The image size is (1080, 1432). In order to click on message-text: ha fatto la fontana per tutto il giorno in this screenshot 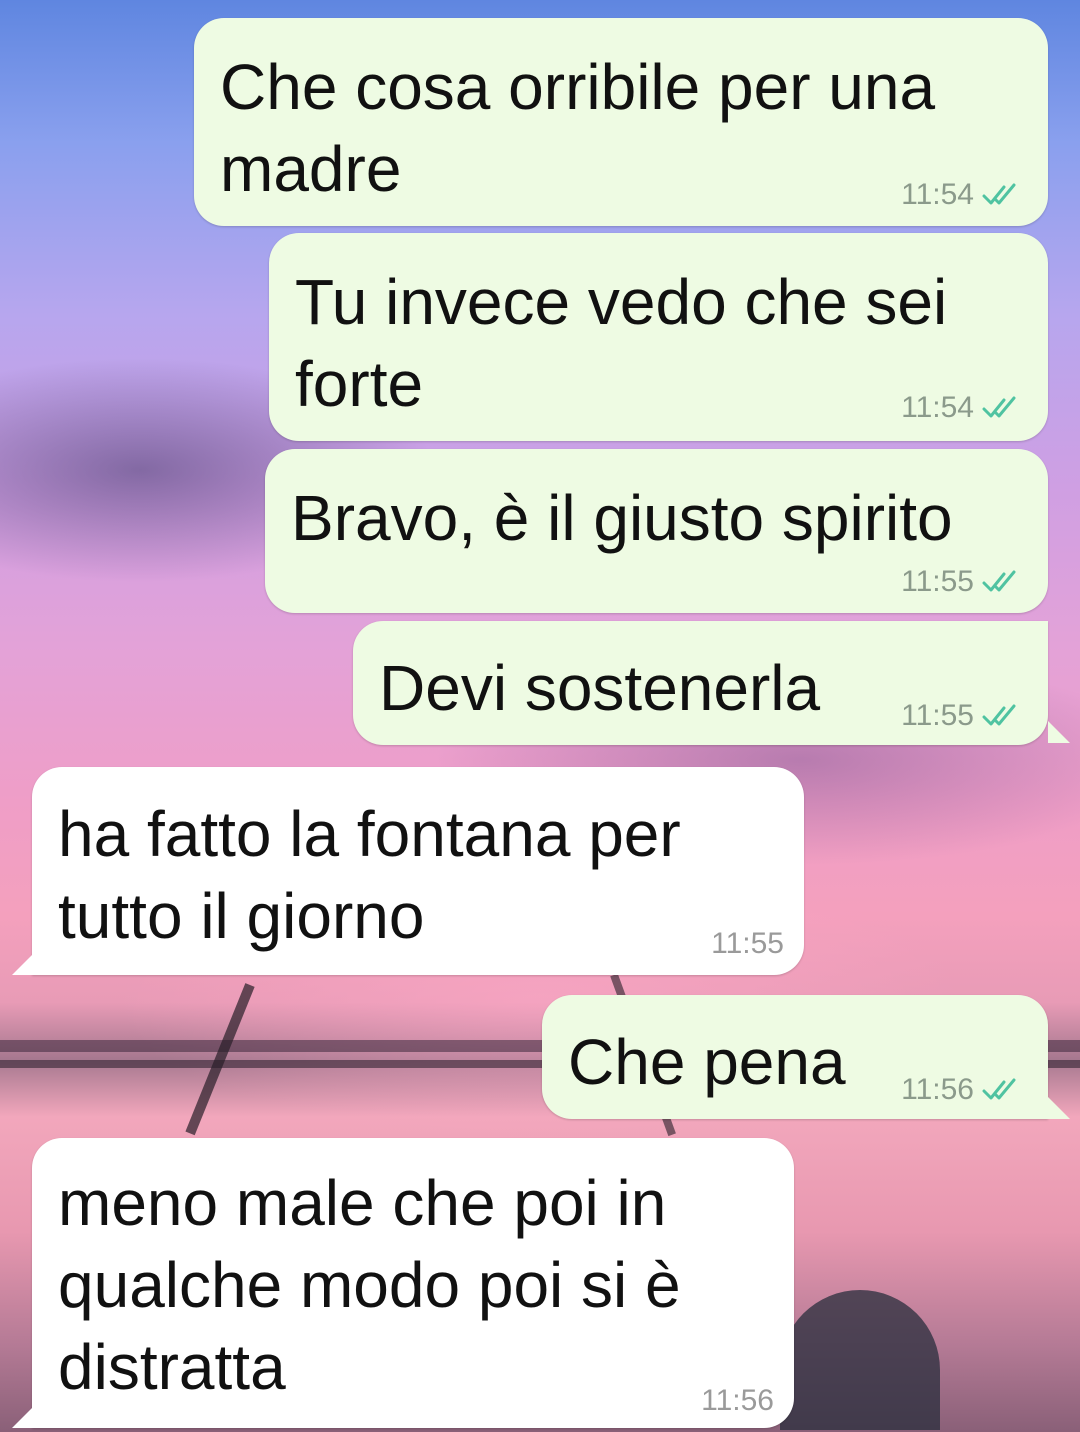, I will do `click(369, 875)`.